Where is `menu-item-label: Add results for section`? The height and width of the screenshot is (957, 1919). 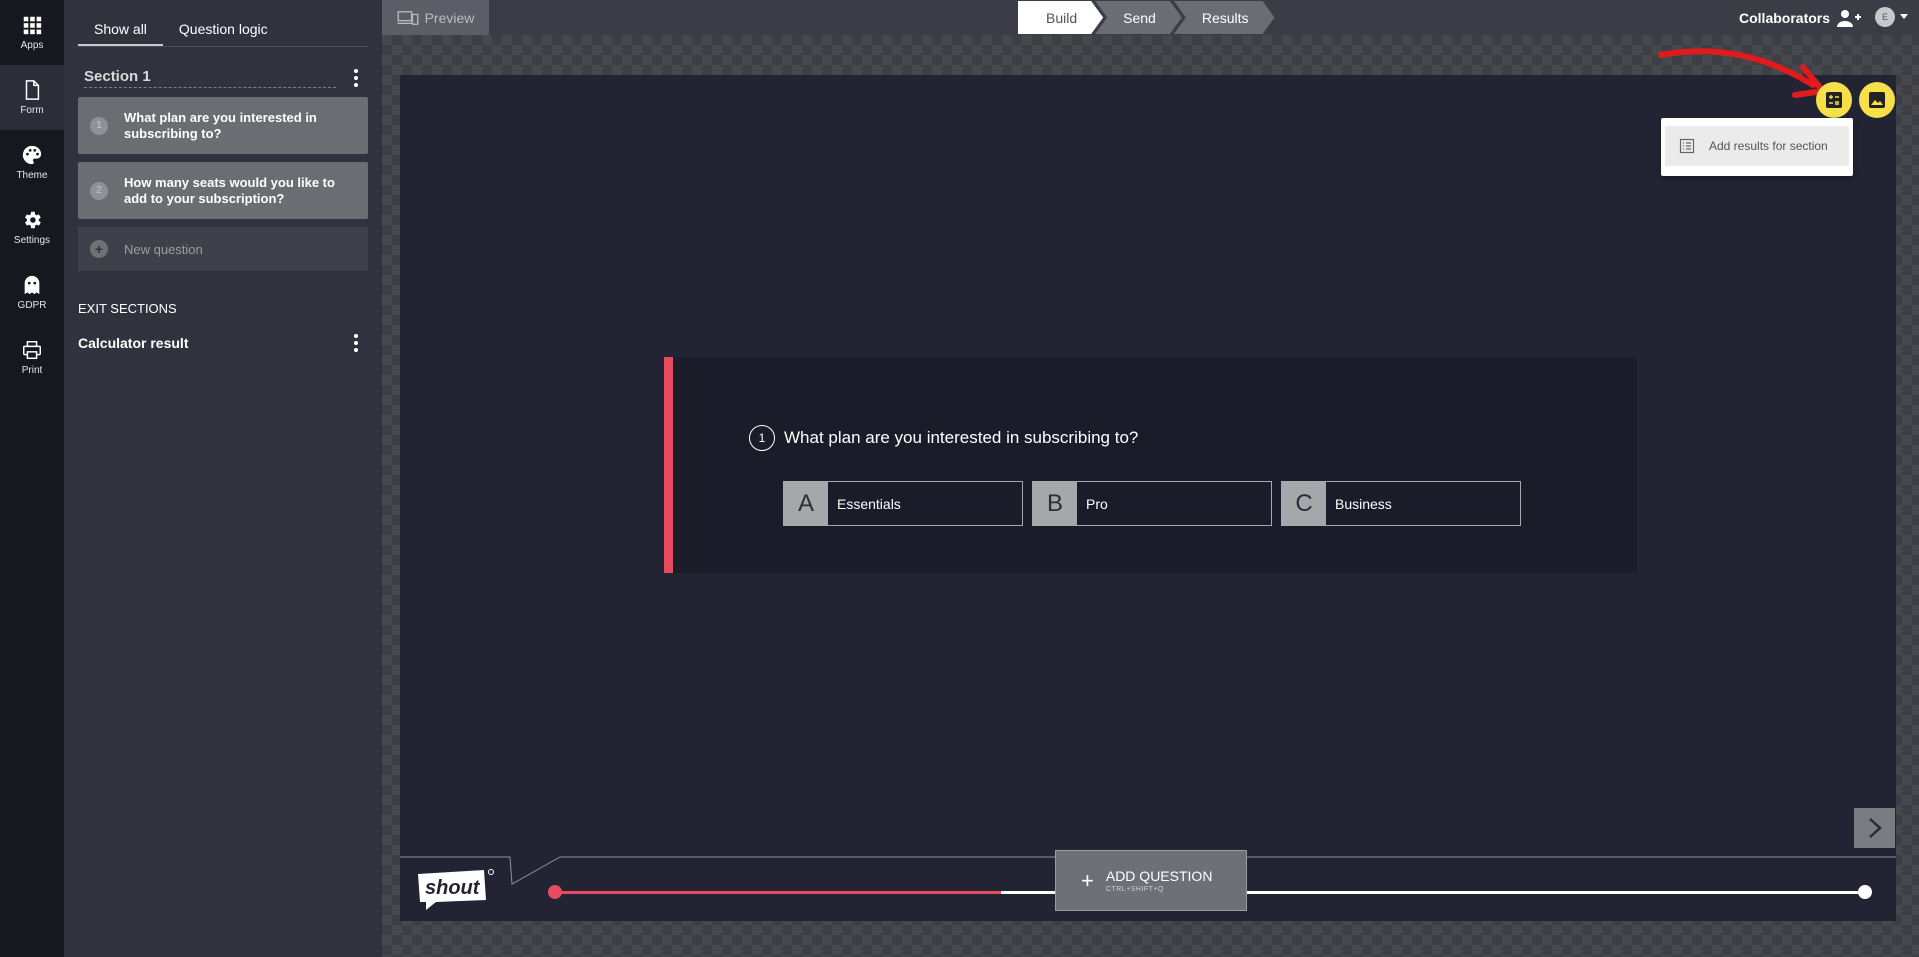 menu-item-label: Add results for section is located at coordinates (1768, 146).